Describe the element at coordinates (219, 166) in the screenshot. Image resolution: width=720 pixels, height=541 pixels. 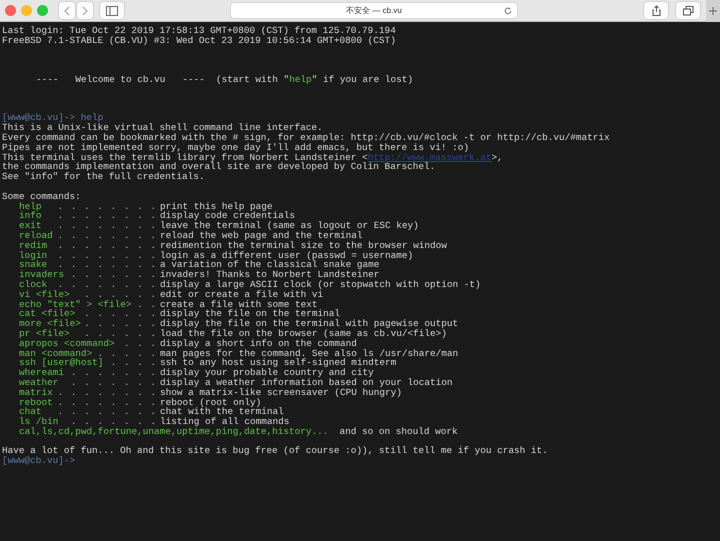
I see `terminal-text: the commands implementation and overall site are developed by Colin Barschel.` at that location.